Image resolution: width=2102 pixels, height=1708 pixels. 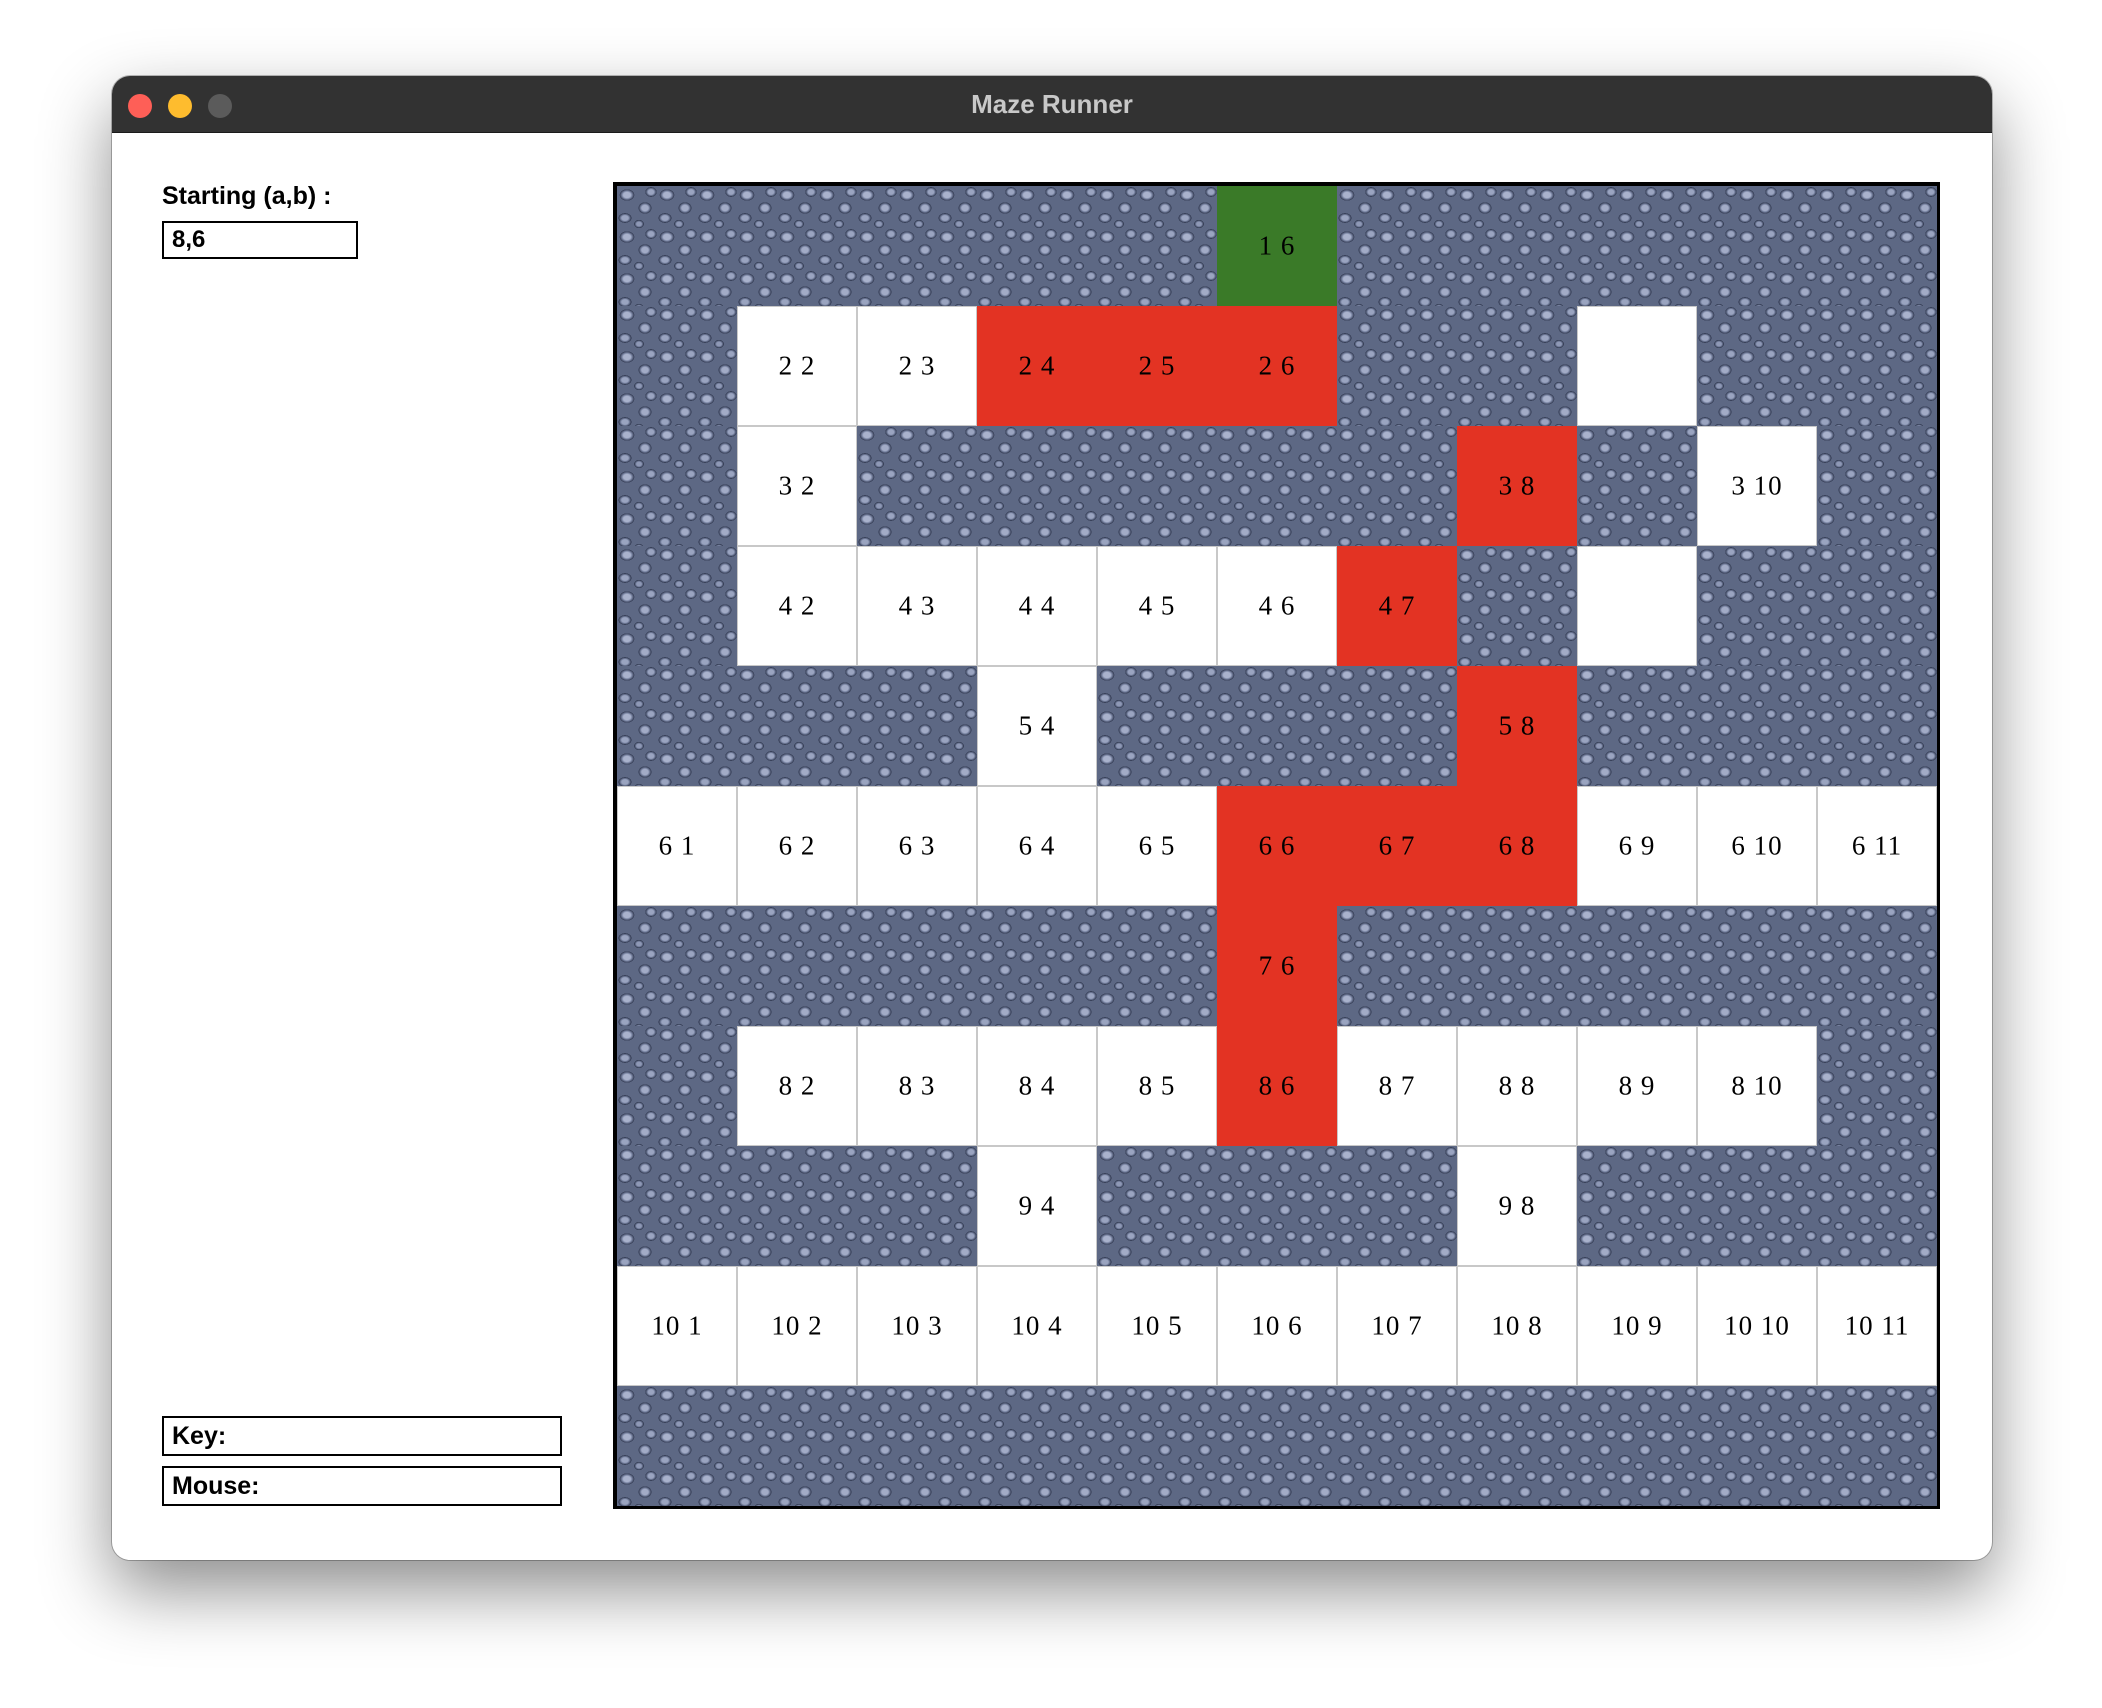 I want to click on cell-label: 4 2, so click(x=797, y=605).